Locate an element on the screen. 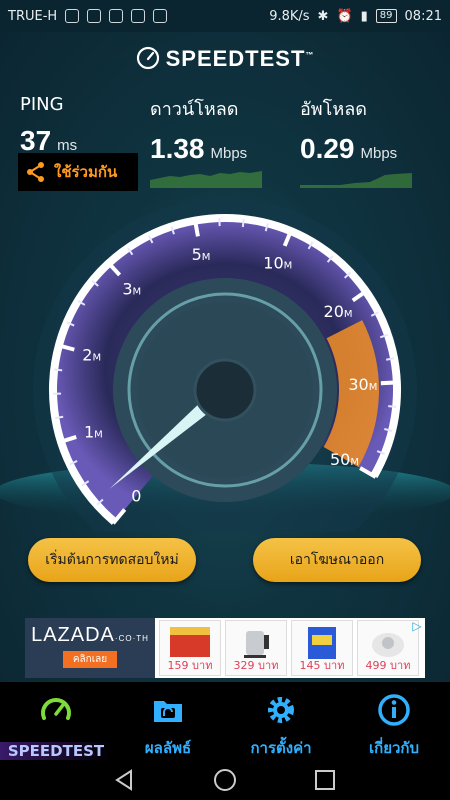 The height and width of the screenshot is (800, 450). ping-unit: ms is located at coordinates (67, 145).